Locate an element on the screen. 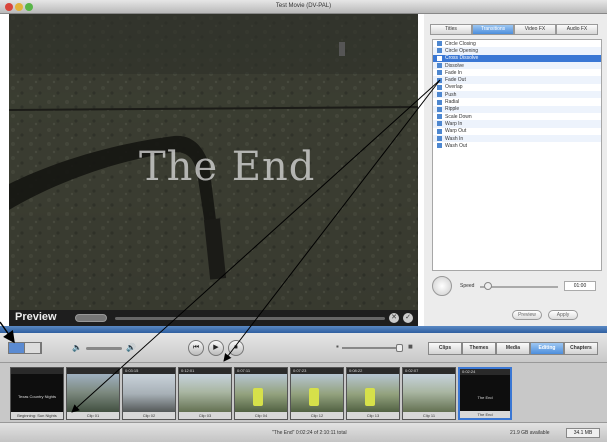  disk-space: 21.9 GB available is located at coordinates (530, 433).